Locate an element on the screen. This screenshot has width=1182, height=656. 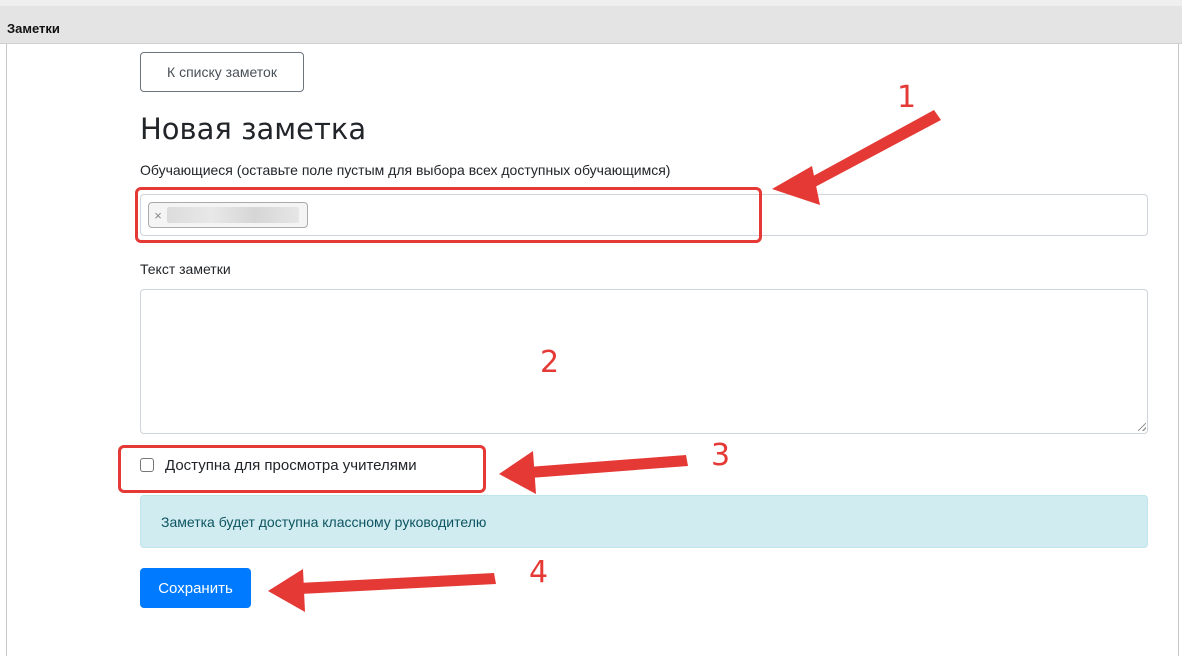
annotation-number-2: 2 is located at coordinates (550, 362).